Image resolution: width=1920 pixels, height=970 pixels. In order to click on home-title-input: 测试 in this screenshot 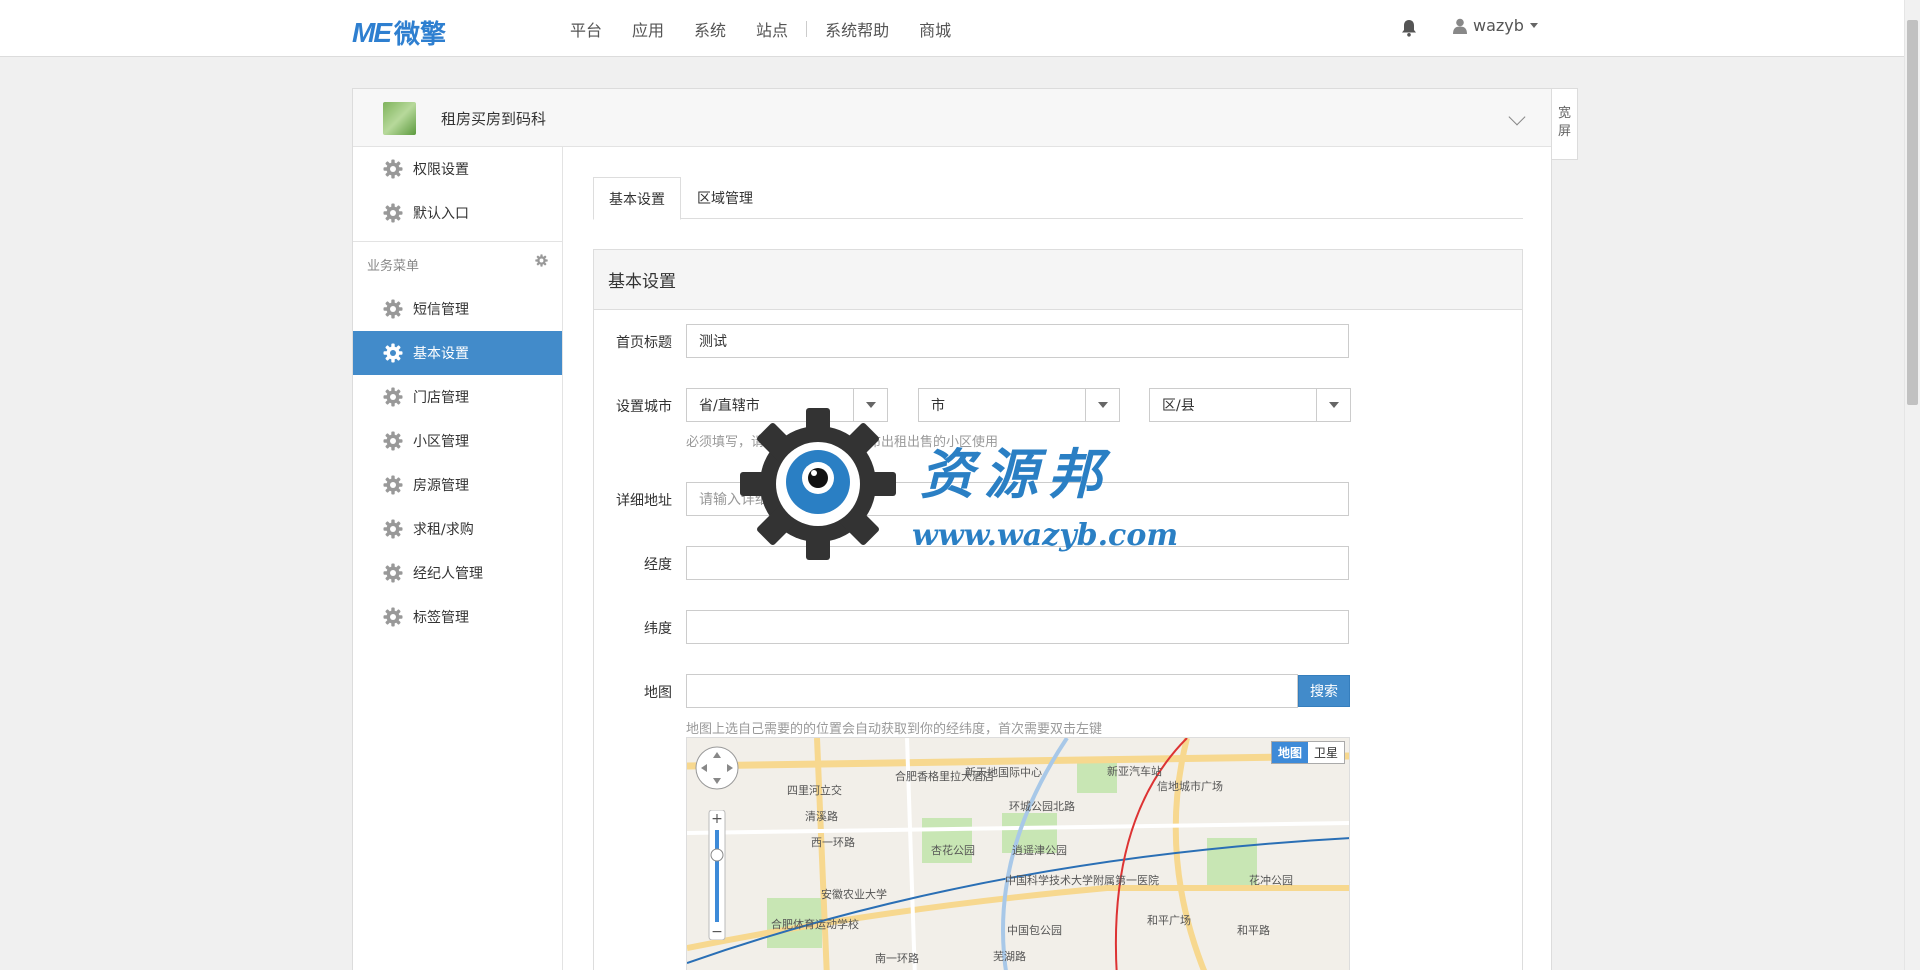, I will do `click(1017, 341)`.